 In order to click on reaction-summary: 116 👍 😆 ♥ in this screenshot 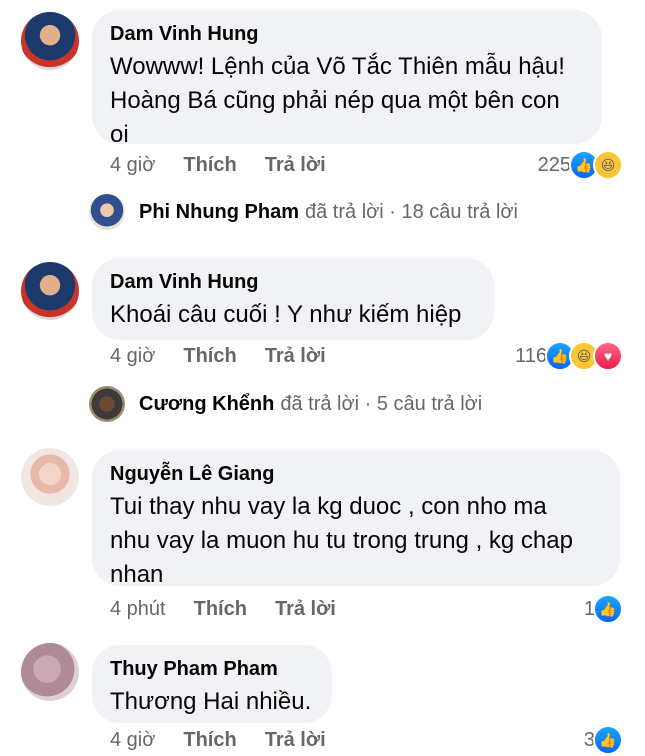, I will do `click(569, 356)`.